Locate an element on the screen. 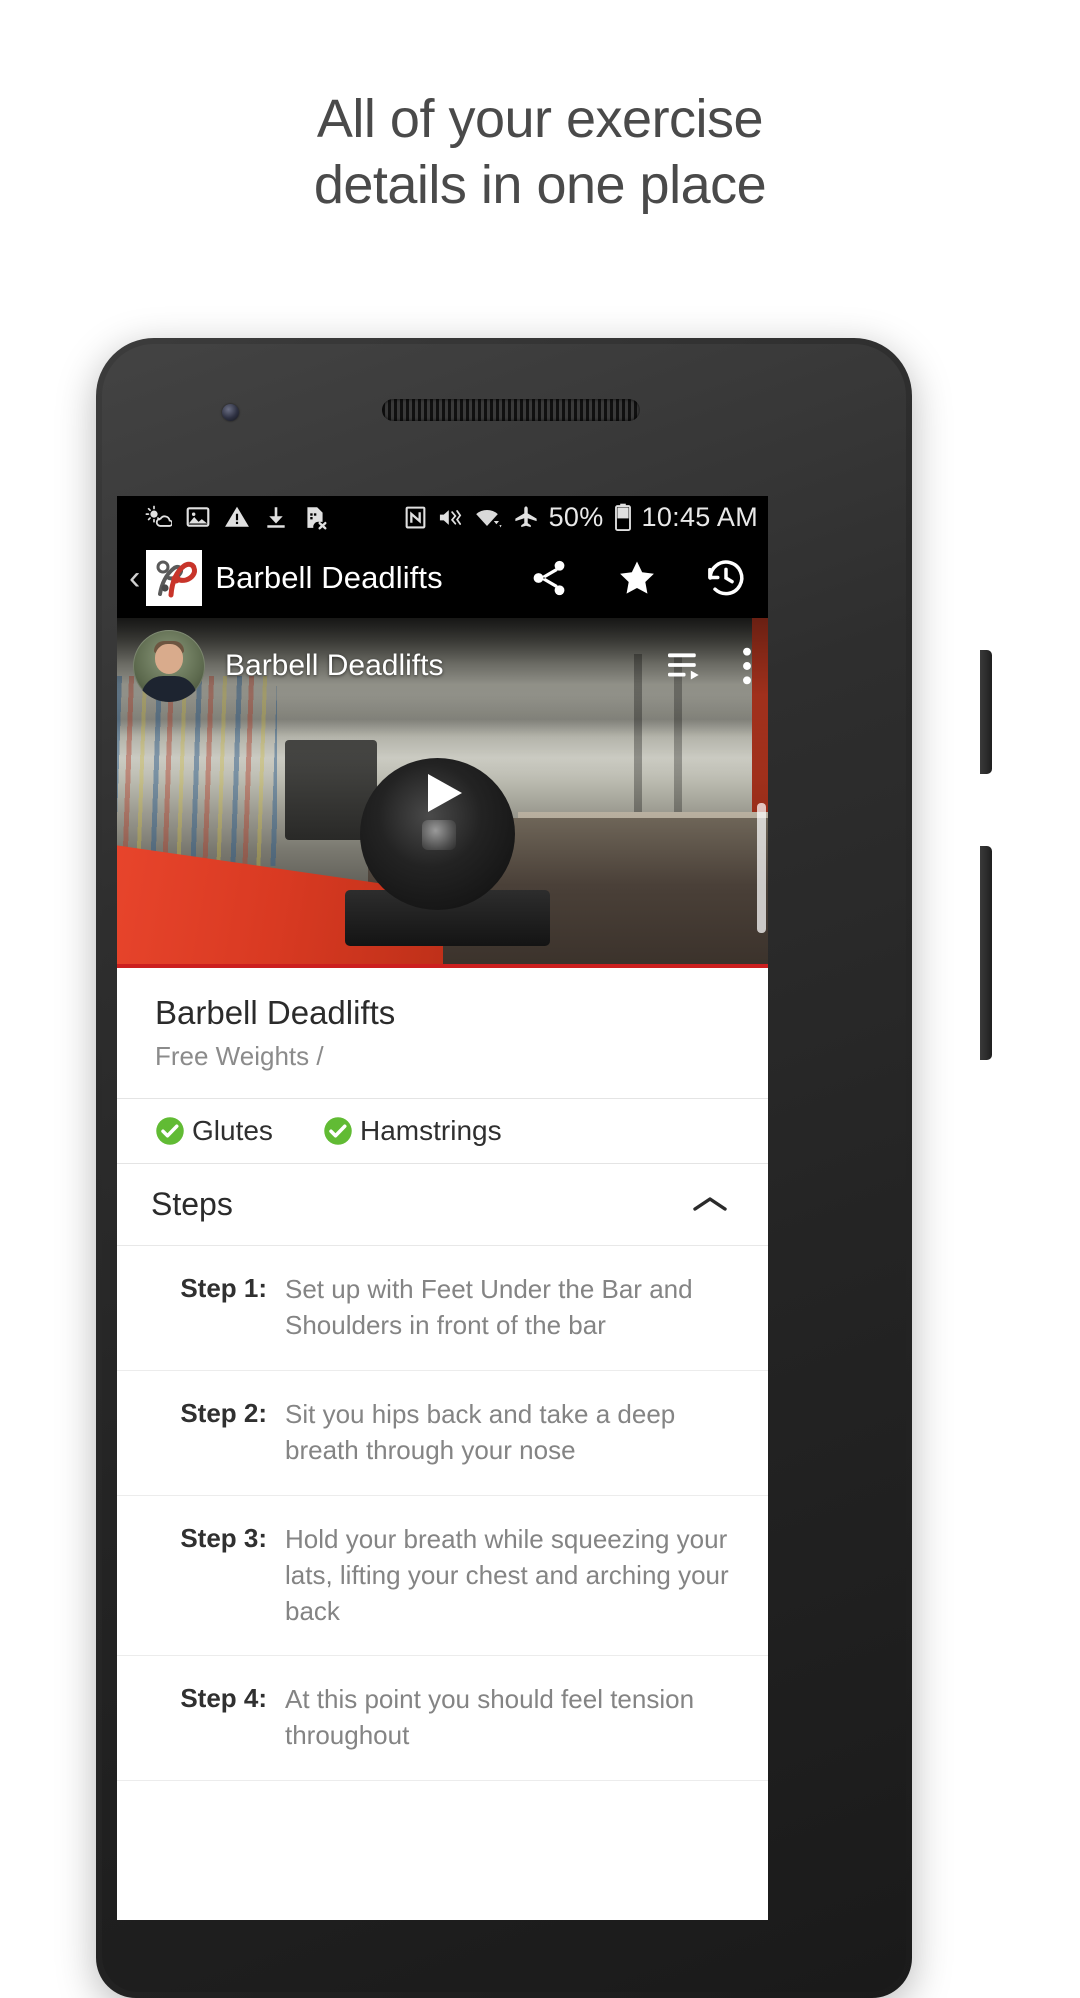  wifi-icon is located at coordinates (488, 518).